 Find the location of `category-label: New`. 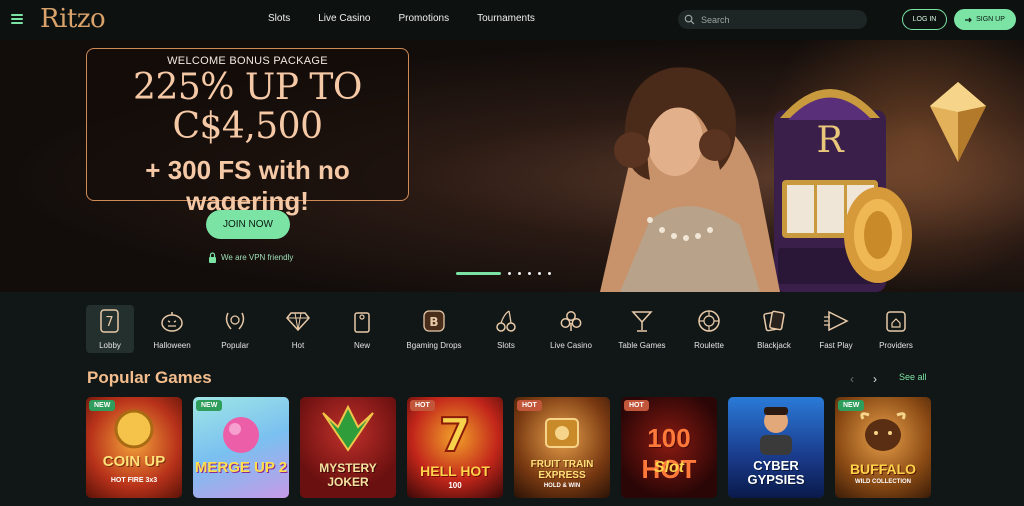

category-label: New is located at coordinates (361, 345).